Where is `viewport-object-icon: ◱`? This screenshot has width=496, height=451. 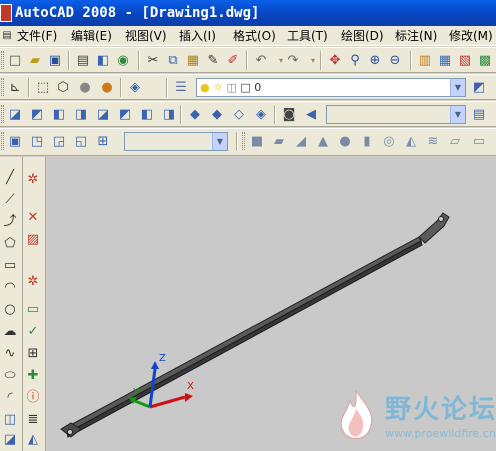
viewport-object-icon: ◱ is located at coordinates (81, 142).